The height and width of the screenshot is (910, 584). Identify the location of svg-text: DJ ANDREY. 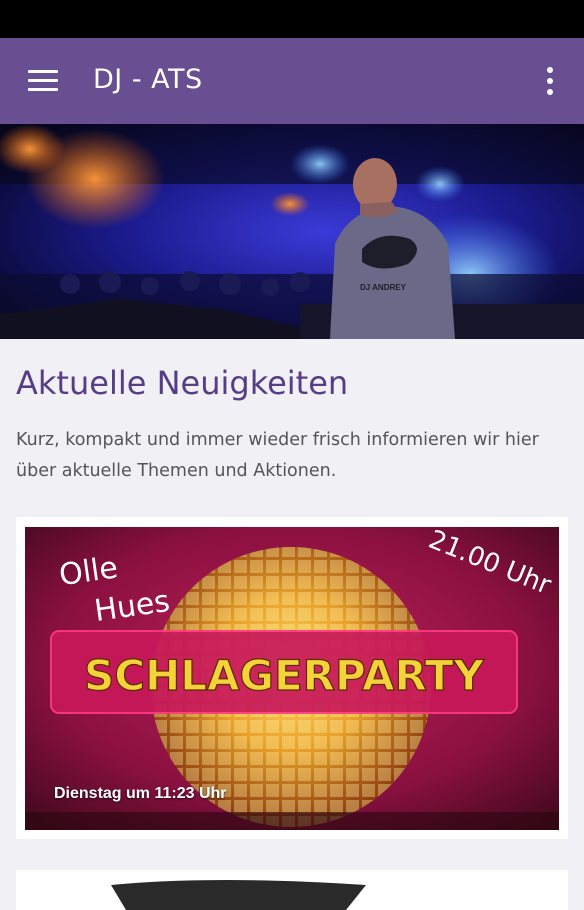
(383, 287).